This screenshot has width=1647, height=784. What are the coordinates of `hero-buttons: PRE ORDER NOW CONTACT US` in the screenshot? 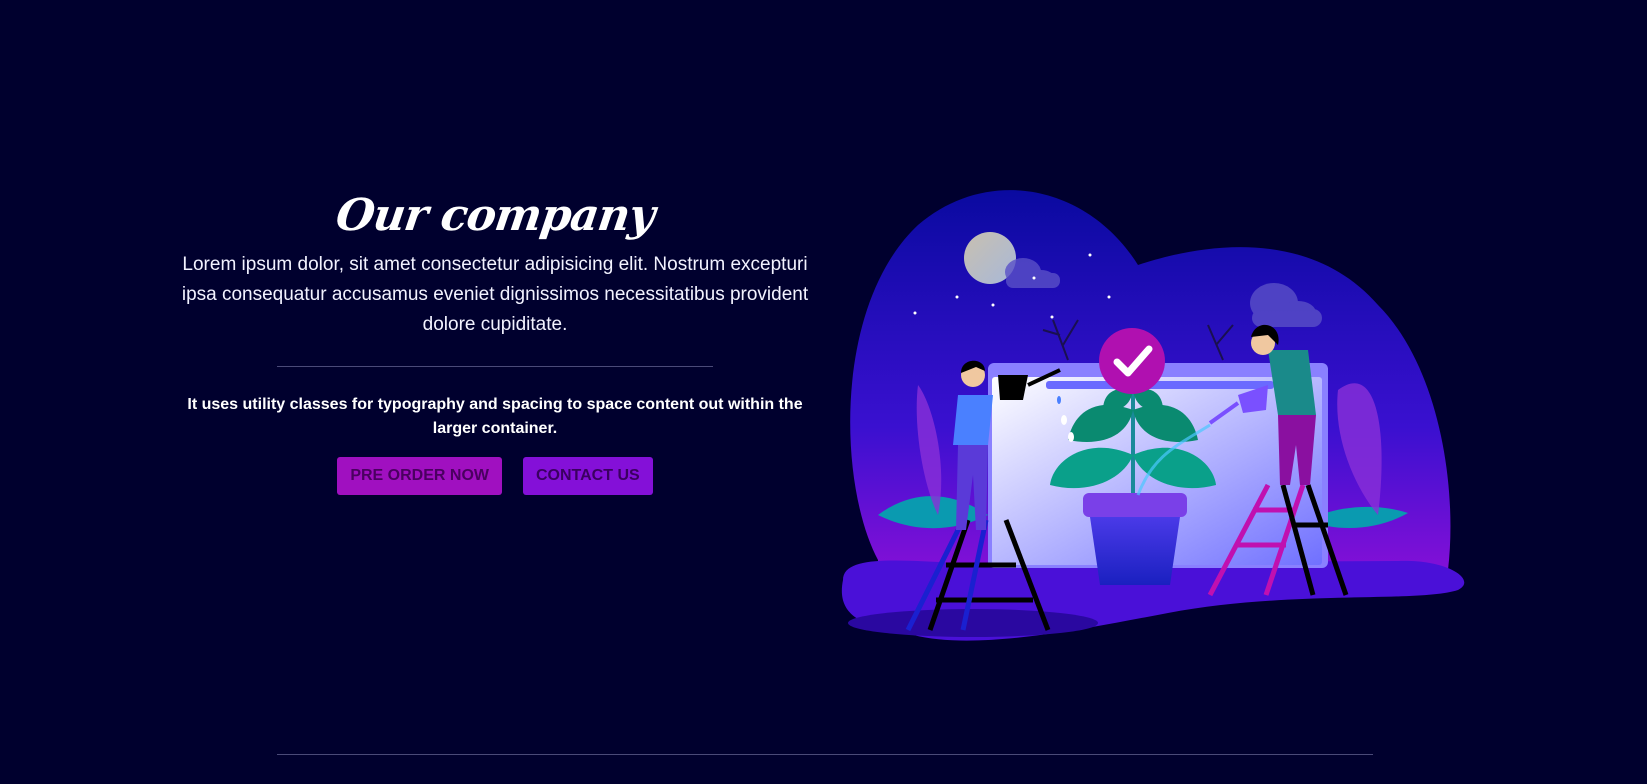 It's located at (495, 476).